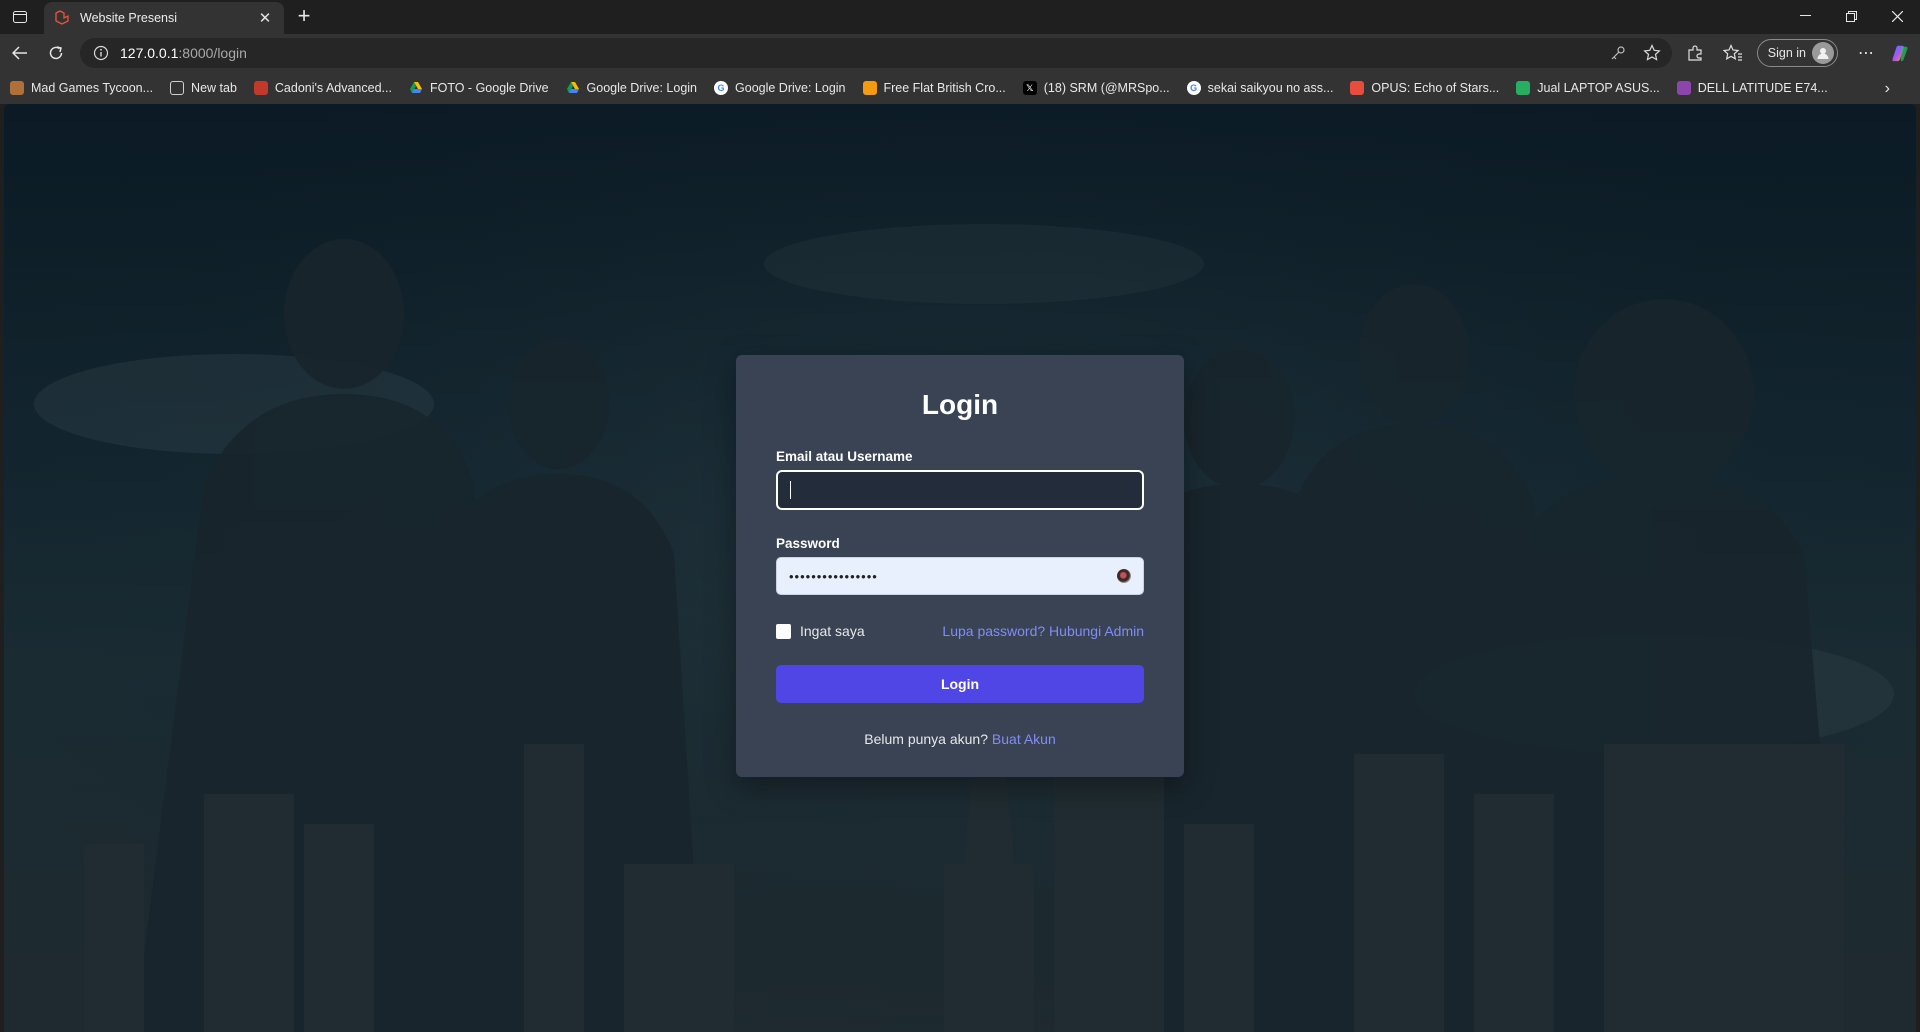 Image resolution: width=1920 pixels, height=1032 pixels. I want to click on bookmark-item: FOTO - Google Drive, so click(479, 88).